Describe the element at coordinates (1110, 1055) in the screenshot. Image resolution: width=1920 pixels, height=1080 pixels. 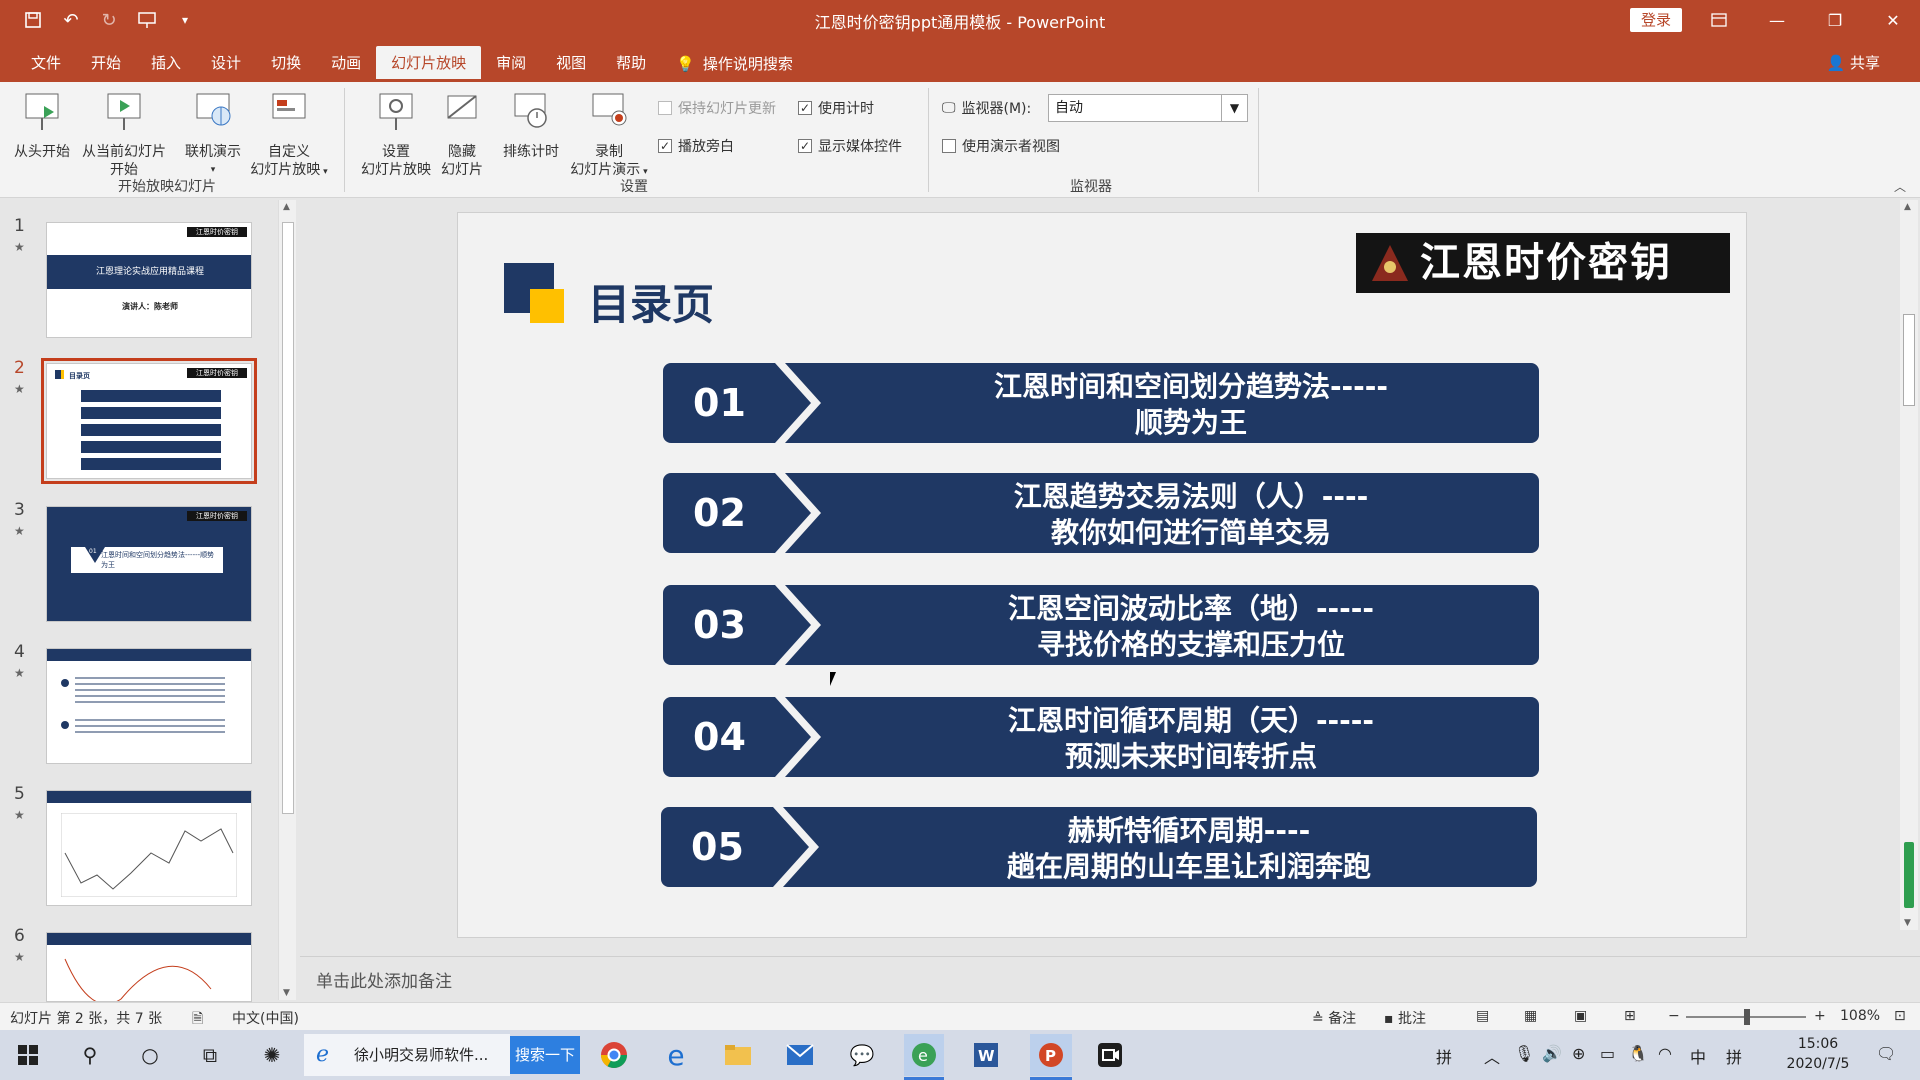
I see `camera-app-icon` at that location.